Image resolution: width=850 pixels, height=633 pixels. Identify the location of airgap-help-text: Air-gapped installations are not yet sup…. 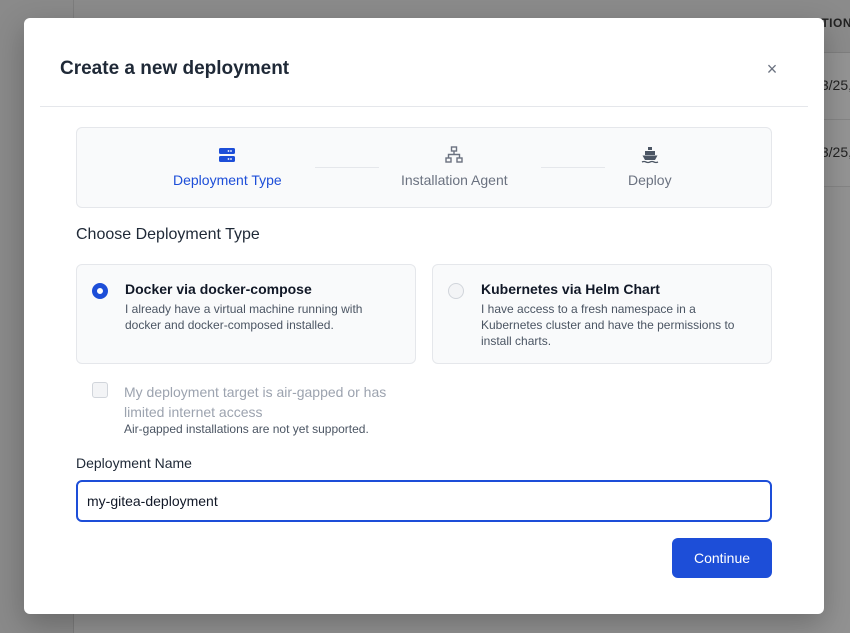
(246, 429).